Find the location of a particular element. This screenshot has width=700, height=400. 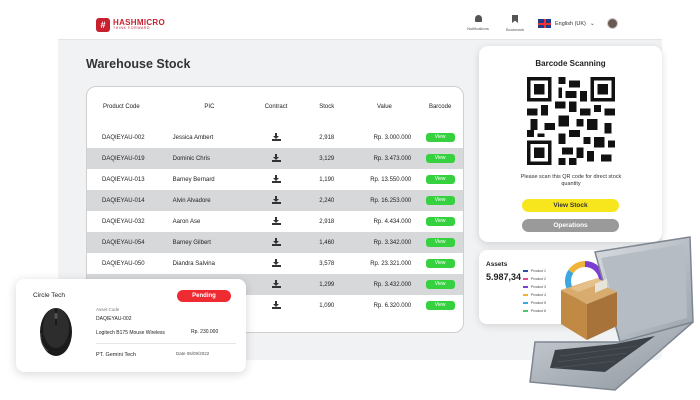

brand-logo: # HASHMICRO THINK FORWARD is located at coordinates (130, 25).